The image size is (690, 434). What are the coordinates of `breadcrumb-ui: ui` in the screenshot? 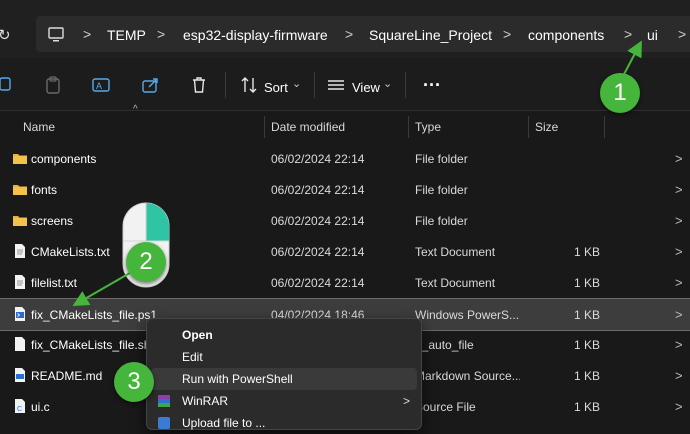 It's located at (652, 35).